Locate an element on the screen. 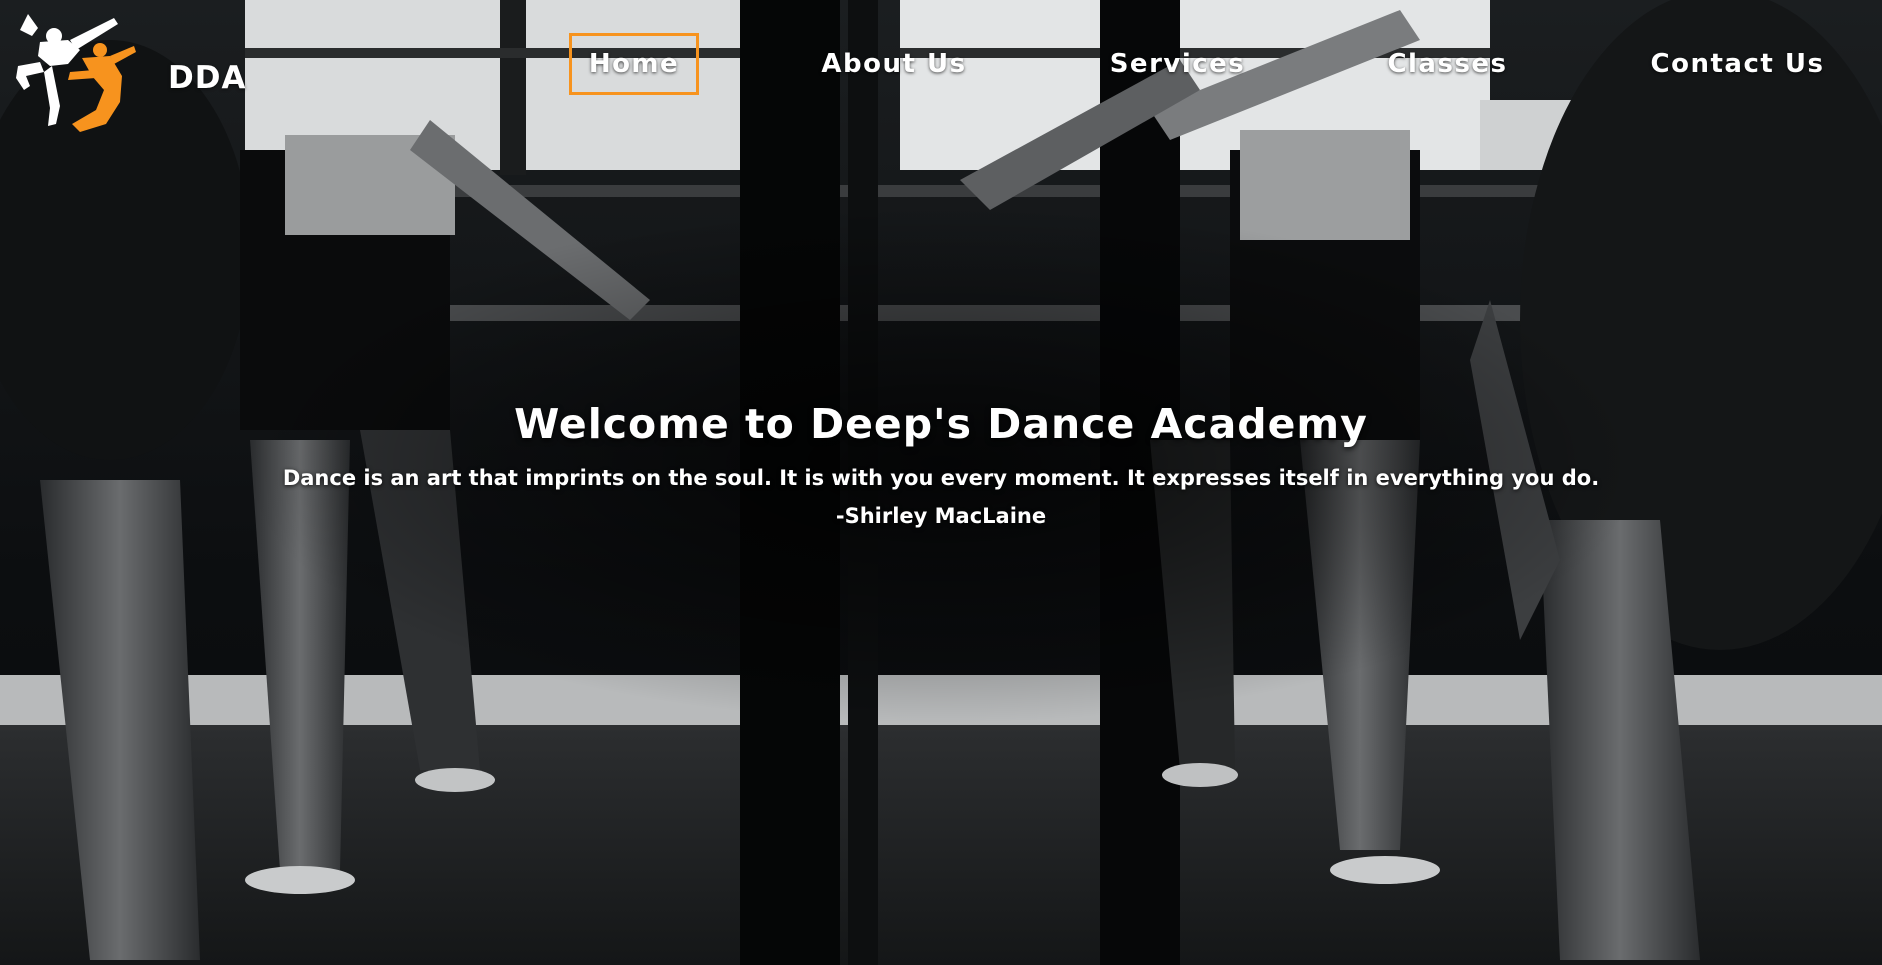  brand-name: DDA is located at coordinates (207, 78).